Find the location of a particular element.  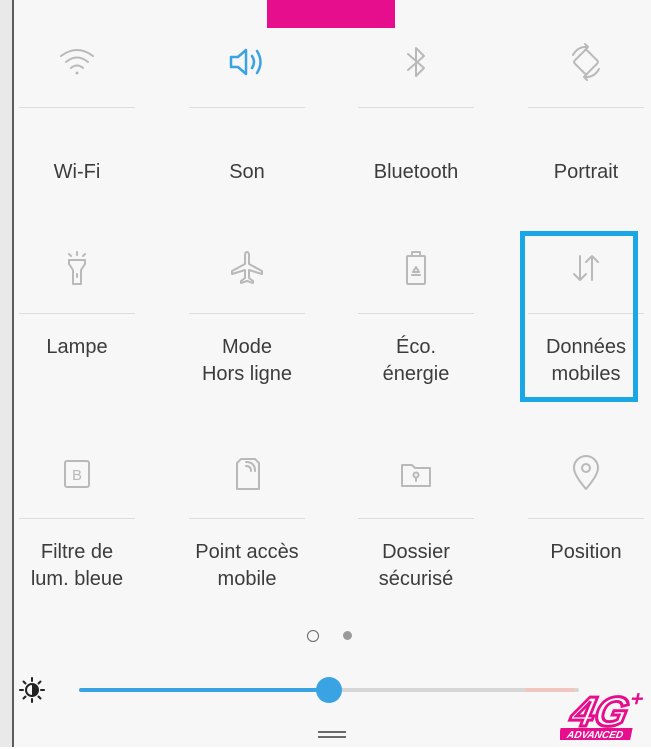

battery-saver-icon is located at coordinates (416, 268).